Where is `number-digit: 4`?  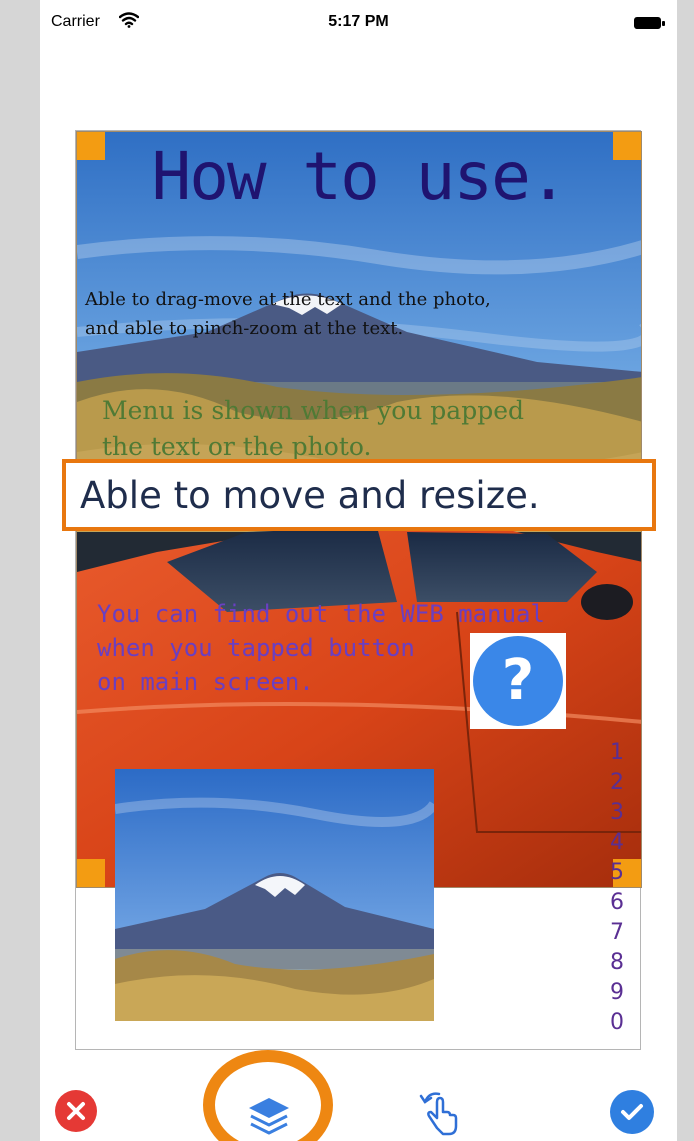 number-digit: 4 is located at coordinates (617, 842).